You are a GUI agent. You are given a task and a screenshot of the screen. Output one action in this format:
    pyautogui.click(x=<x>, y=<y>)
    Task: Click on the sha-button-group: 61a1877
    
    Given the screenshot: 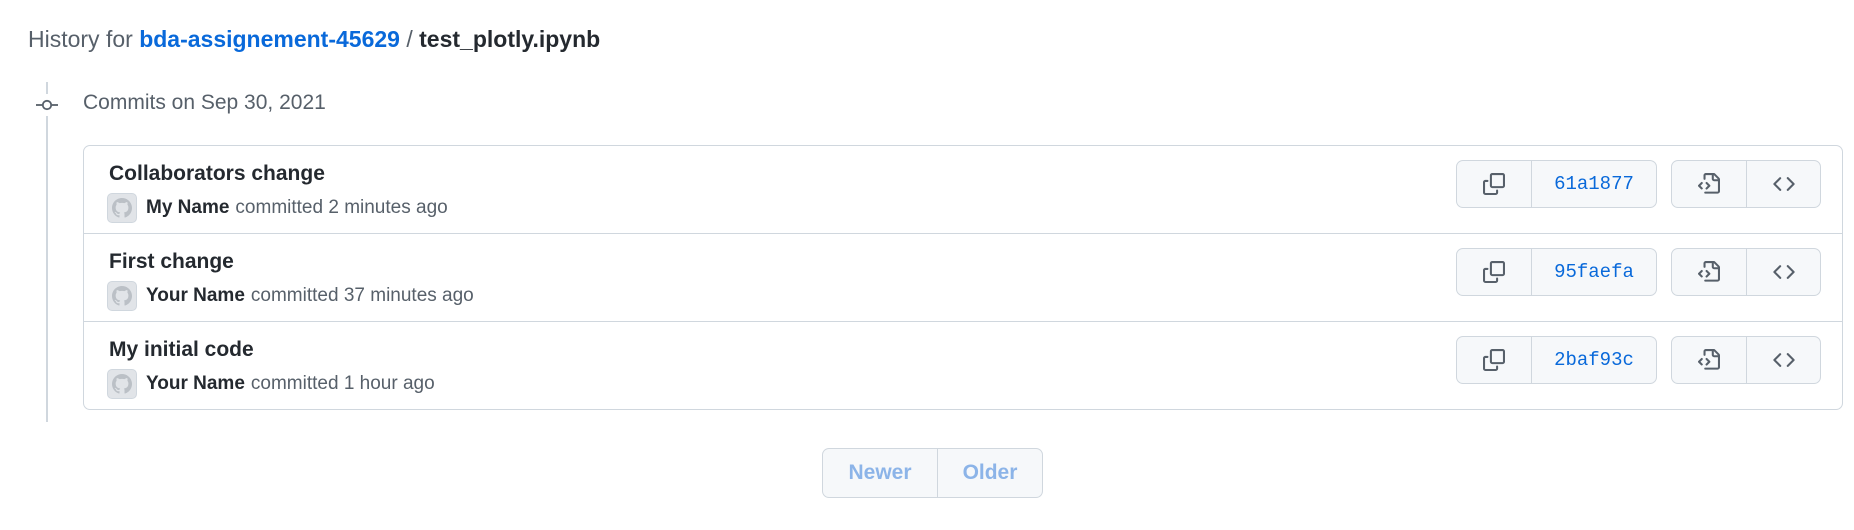 What is the action you would take?
    pyautogui.click(x=1556, y=184)
    